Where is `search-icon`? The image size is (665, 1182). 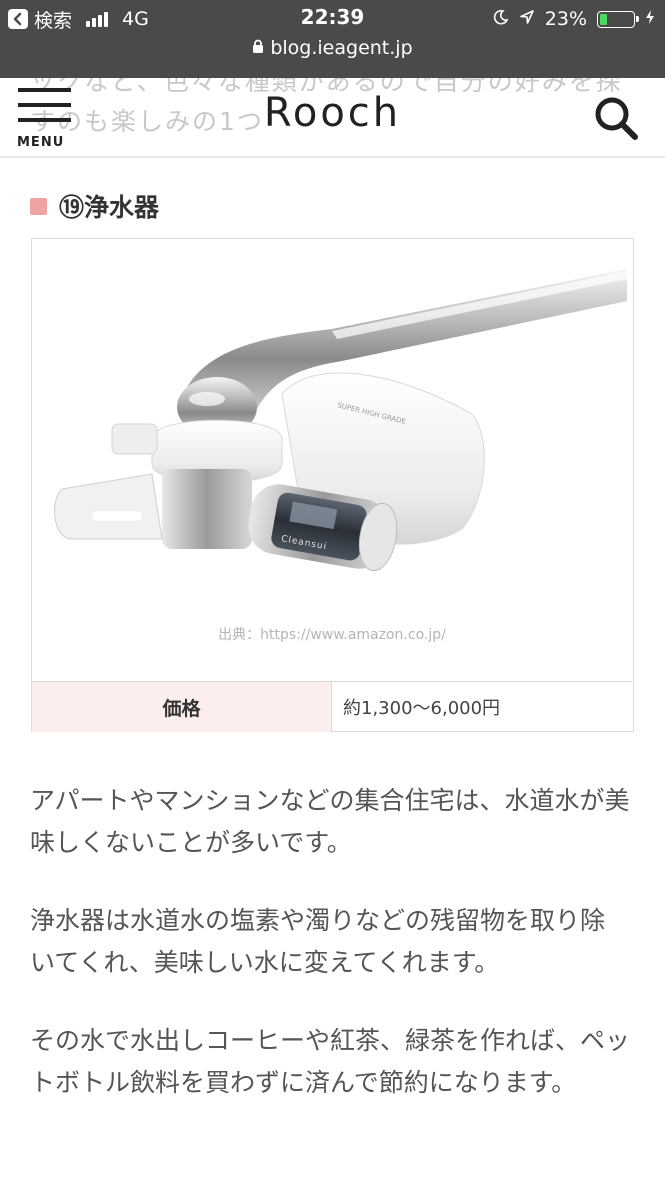 search-icon is located at coordinates (616, 118).